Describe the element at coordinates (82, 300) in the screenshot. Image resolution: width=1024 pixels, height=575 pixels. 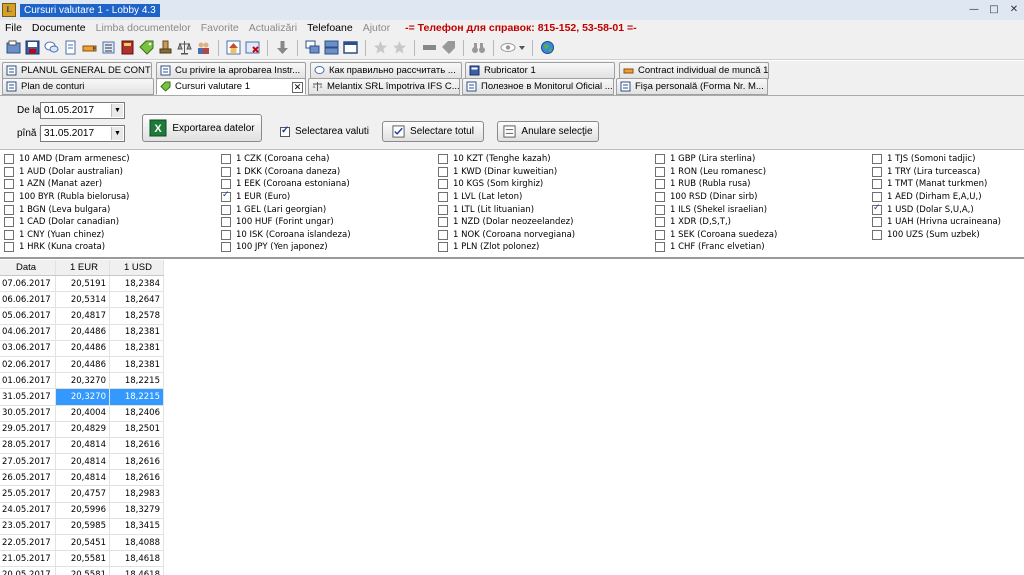
I see `table-row: 06.06.2017 20,5314 18,2647` at that location.